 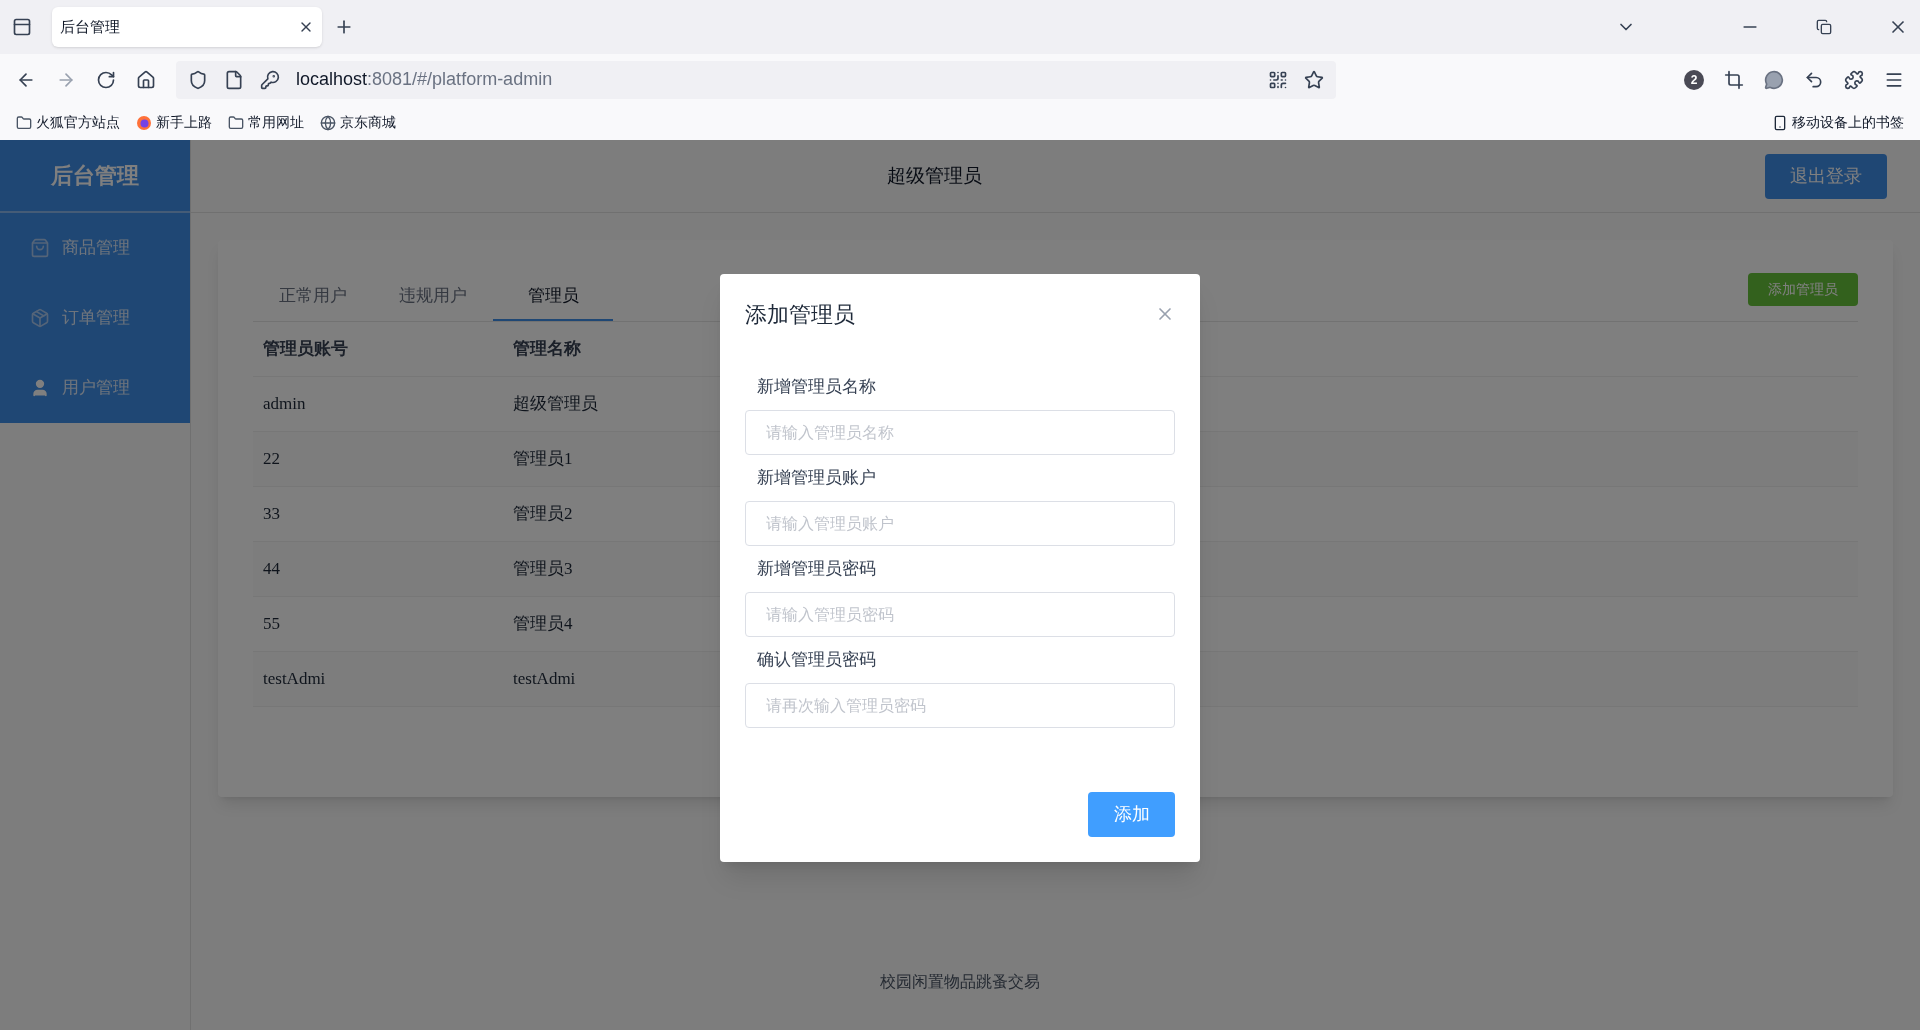 What do you see at coordinates (95, 176) in the screenshot?
I see `brand-title: 后台管理` at bounding box center [95, 176].